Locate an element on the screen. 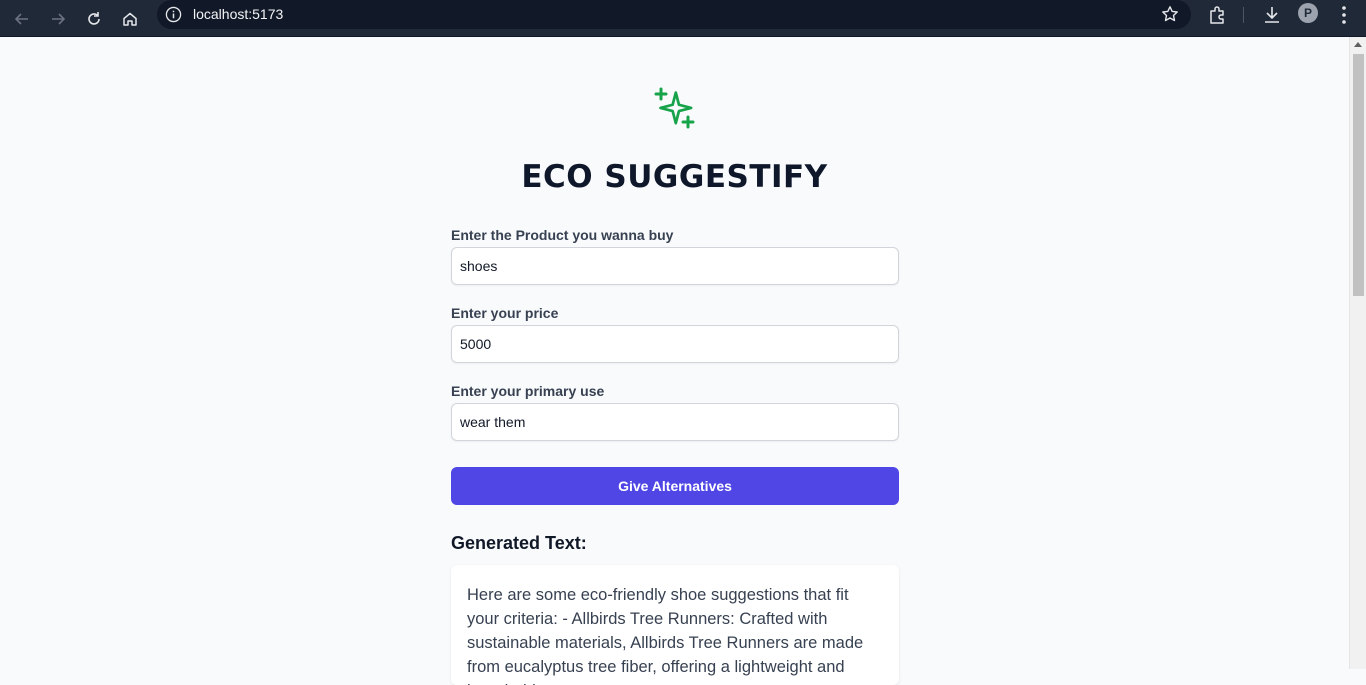  browser-toolbar: localhost:5173 P is located at coordinates (683, 18).